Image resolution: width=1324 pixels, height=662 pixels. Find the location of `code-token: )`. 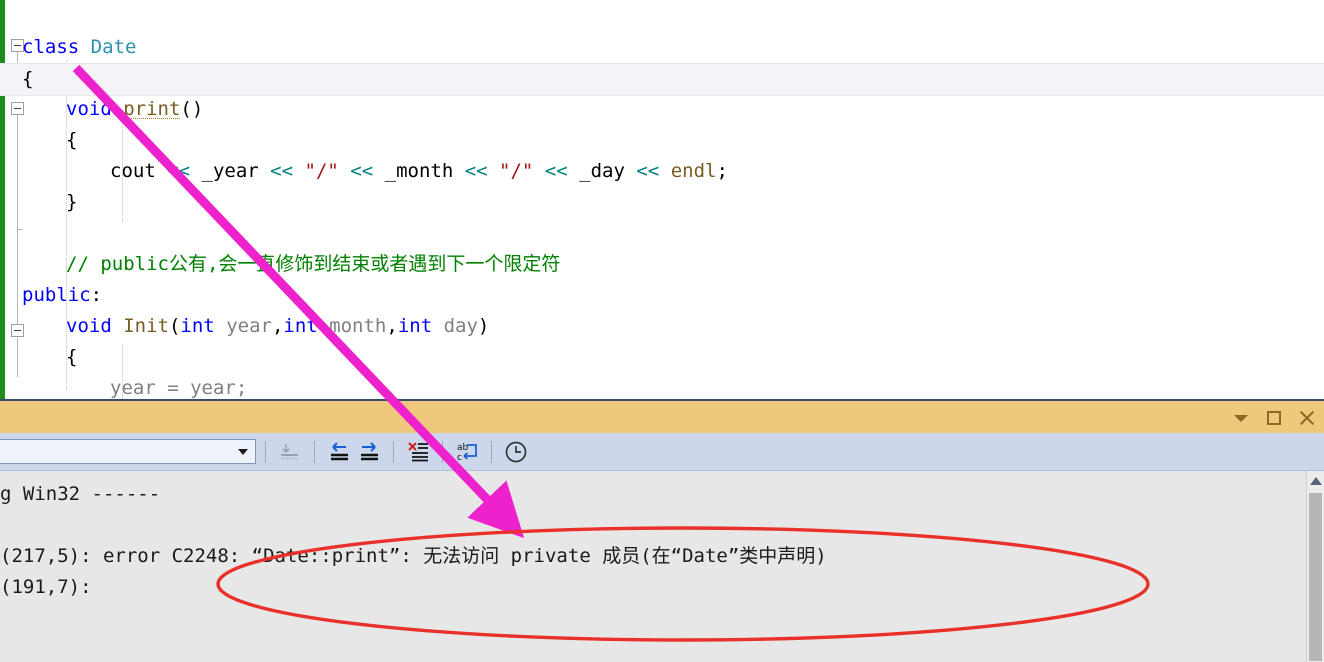

code-token: ) is located at coordinates (483, 326).